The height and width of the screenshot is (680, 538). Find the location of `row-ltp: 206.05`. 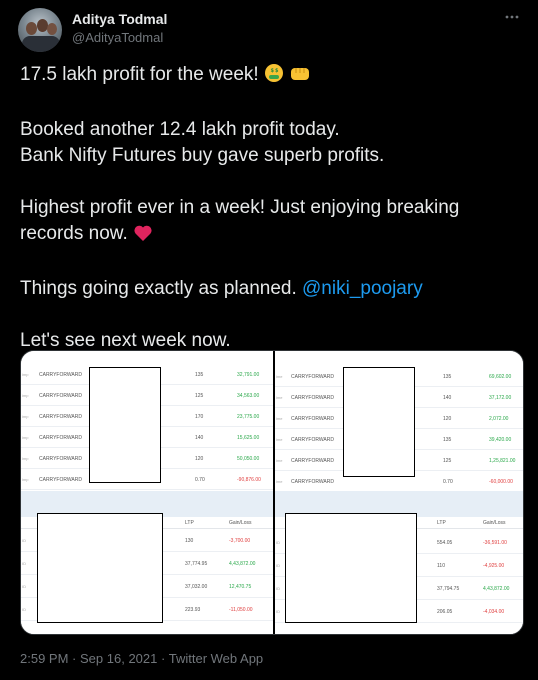

row-ltp: 206.05 is located at coordinates (445, 612).